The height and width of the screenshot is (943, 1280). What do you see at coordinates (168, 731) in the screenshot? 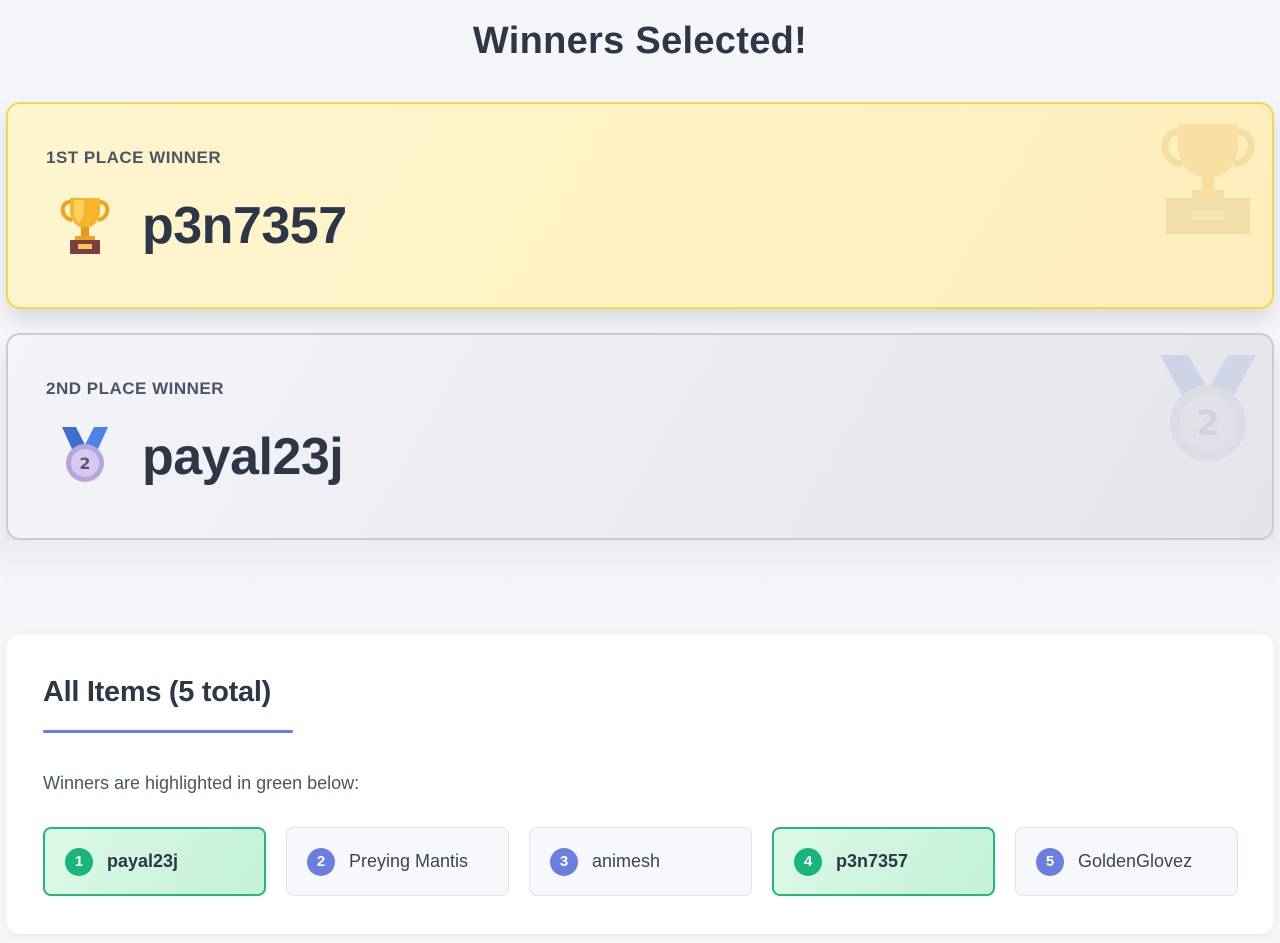
I see `title-underline` at bounding box center [168, 731].